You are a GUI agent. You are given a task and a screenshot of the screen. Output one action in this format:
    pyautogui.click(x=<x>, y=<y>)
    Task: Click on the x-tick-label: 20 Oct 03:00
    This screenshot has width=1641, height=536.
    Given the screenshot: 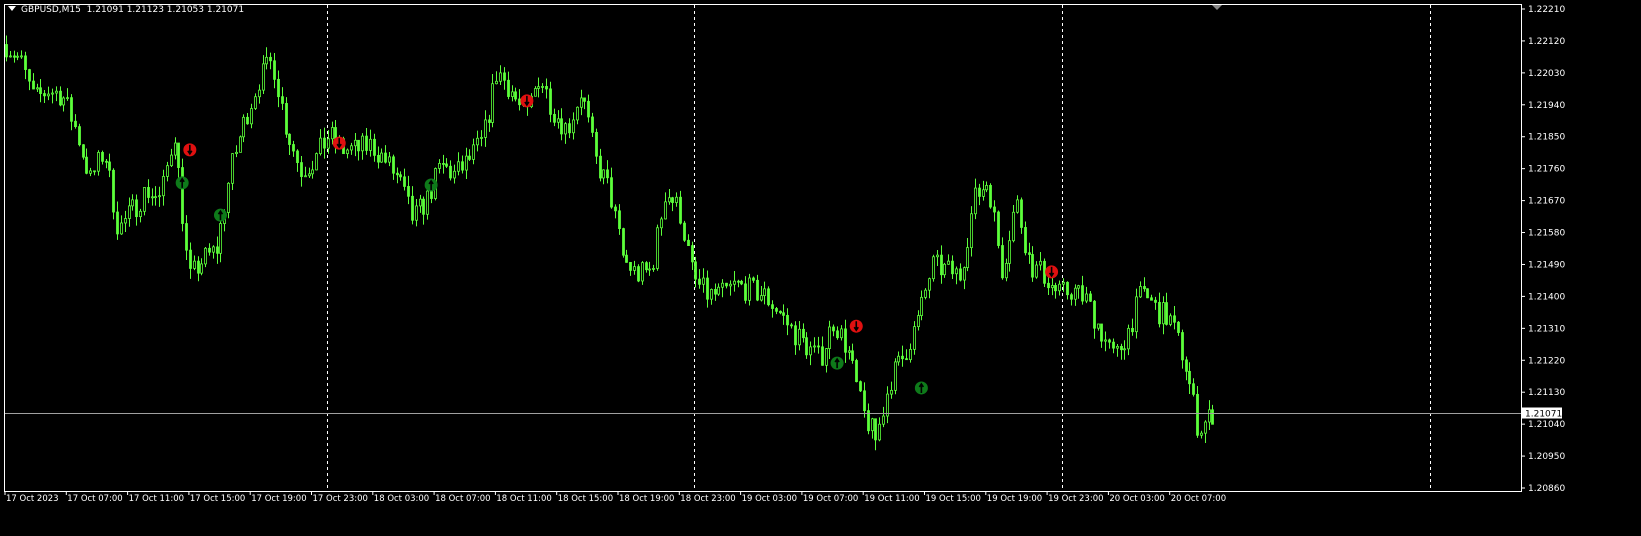 What is the action you would take?
    pyautogui.click(x=1136, y=499)
    